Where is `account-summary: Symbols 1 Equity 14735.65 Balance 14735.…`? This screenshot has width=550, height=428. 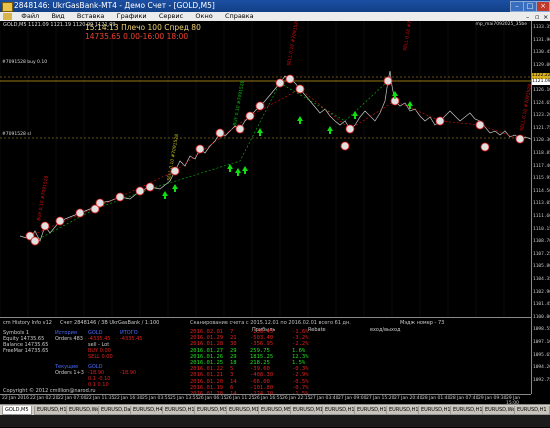
account-summary: Symbols 1 Equity 14735.65 Balance 14735.… is located at coordinates (26, 342).